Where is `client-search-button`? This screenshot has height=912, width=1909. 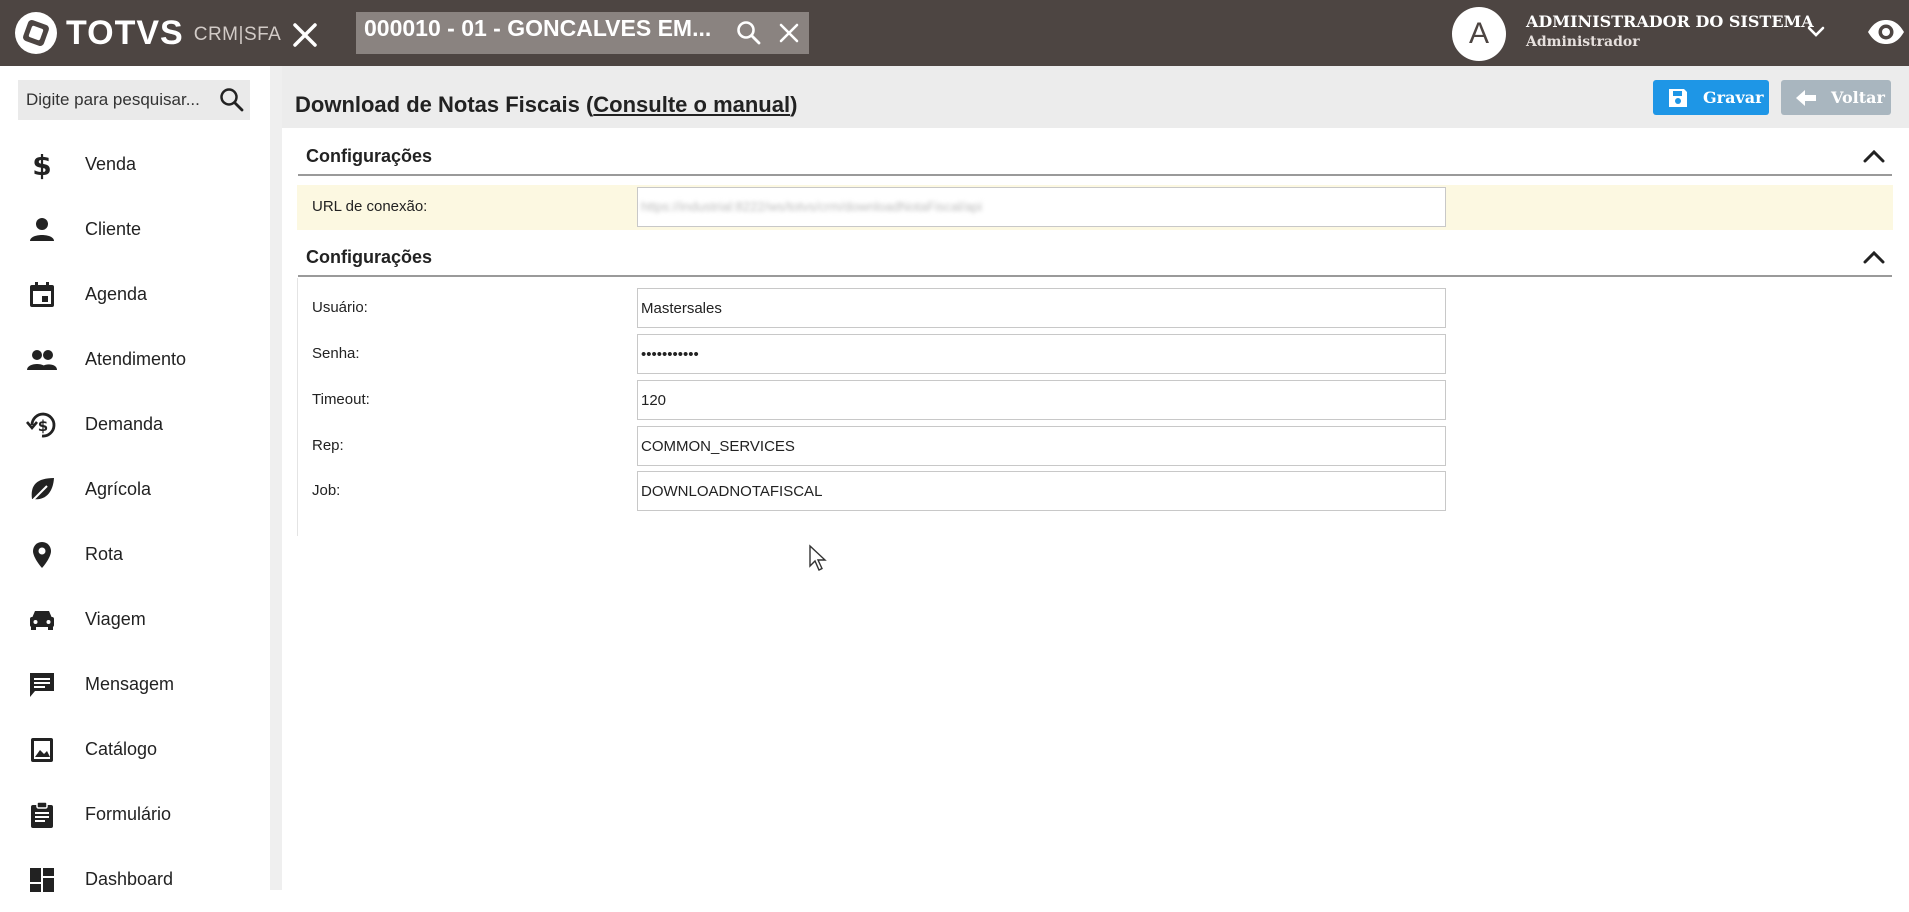 client-search-button is located at coordinates (749, 33).